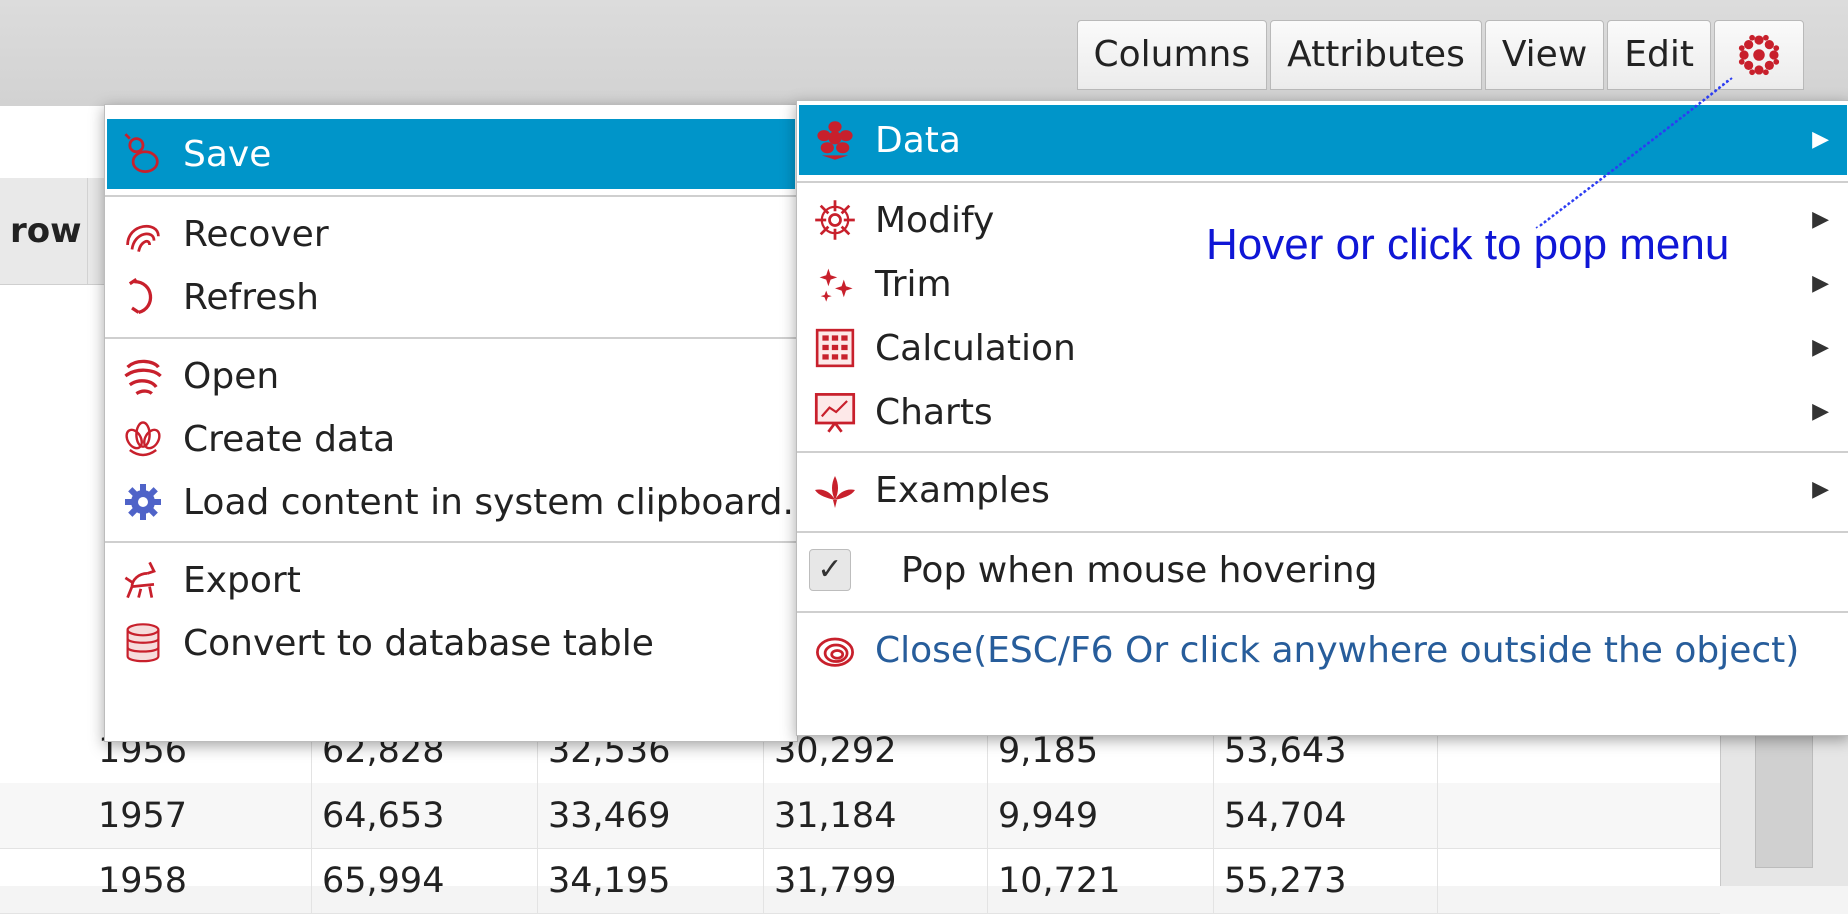 This screenshot has height=914, width=1848. What do you see at coordinates (876, 880) in the screenshot?
I see `cell: 31,799` at bounding box center [876, 880].